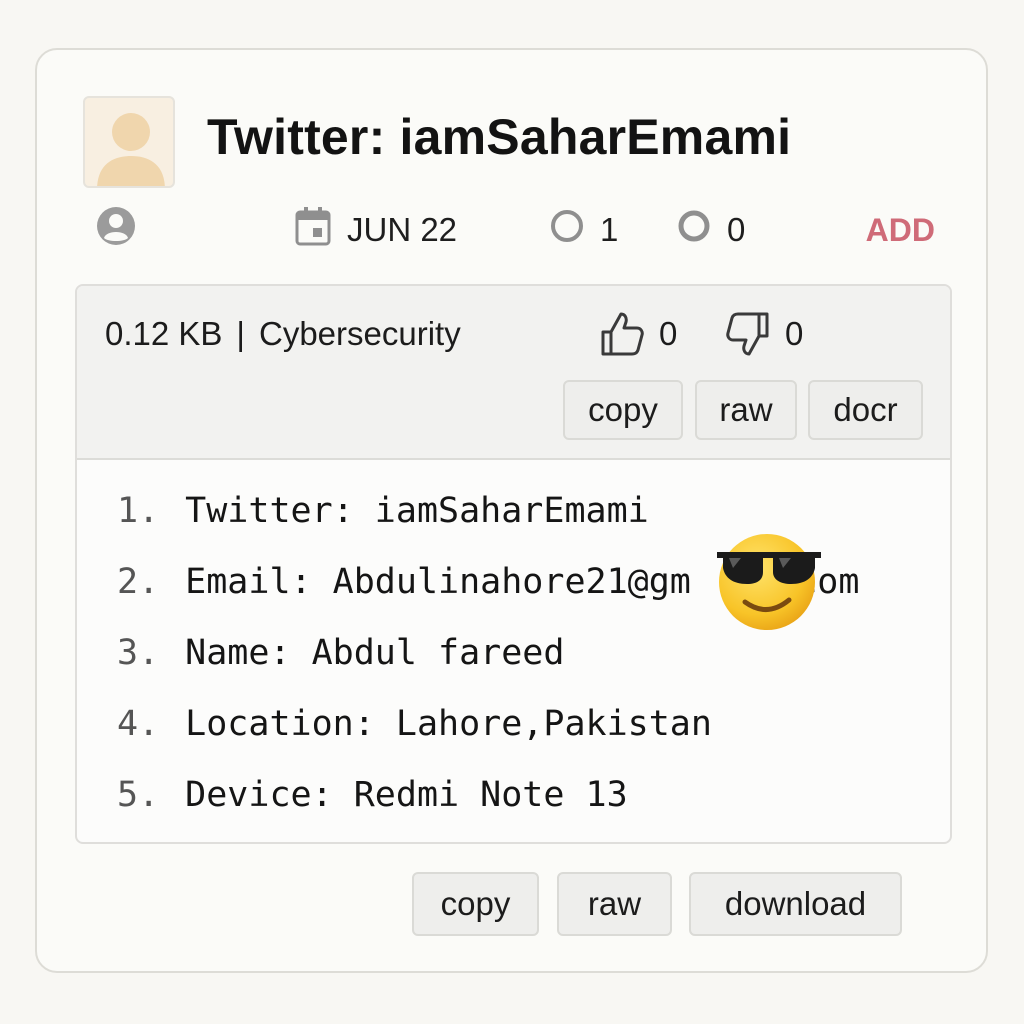 Image resolution: width=1024 pixels, height=1024 pixels. Describe the element at coordinates (622, 334) in the screenshot. I see `thumbs-up-icon` at that location.